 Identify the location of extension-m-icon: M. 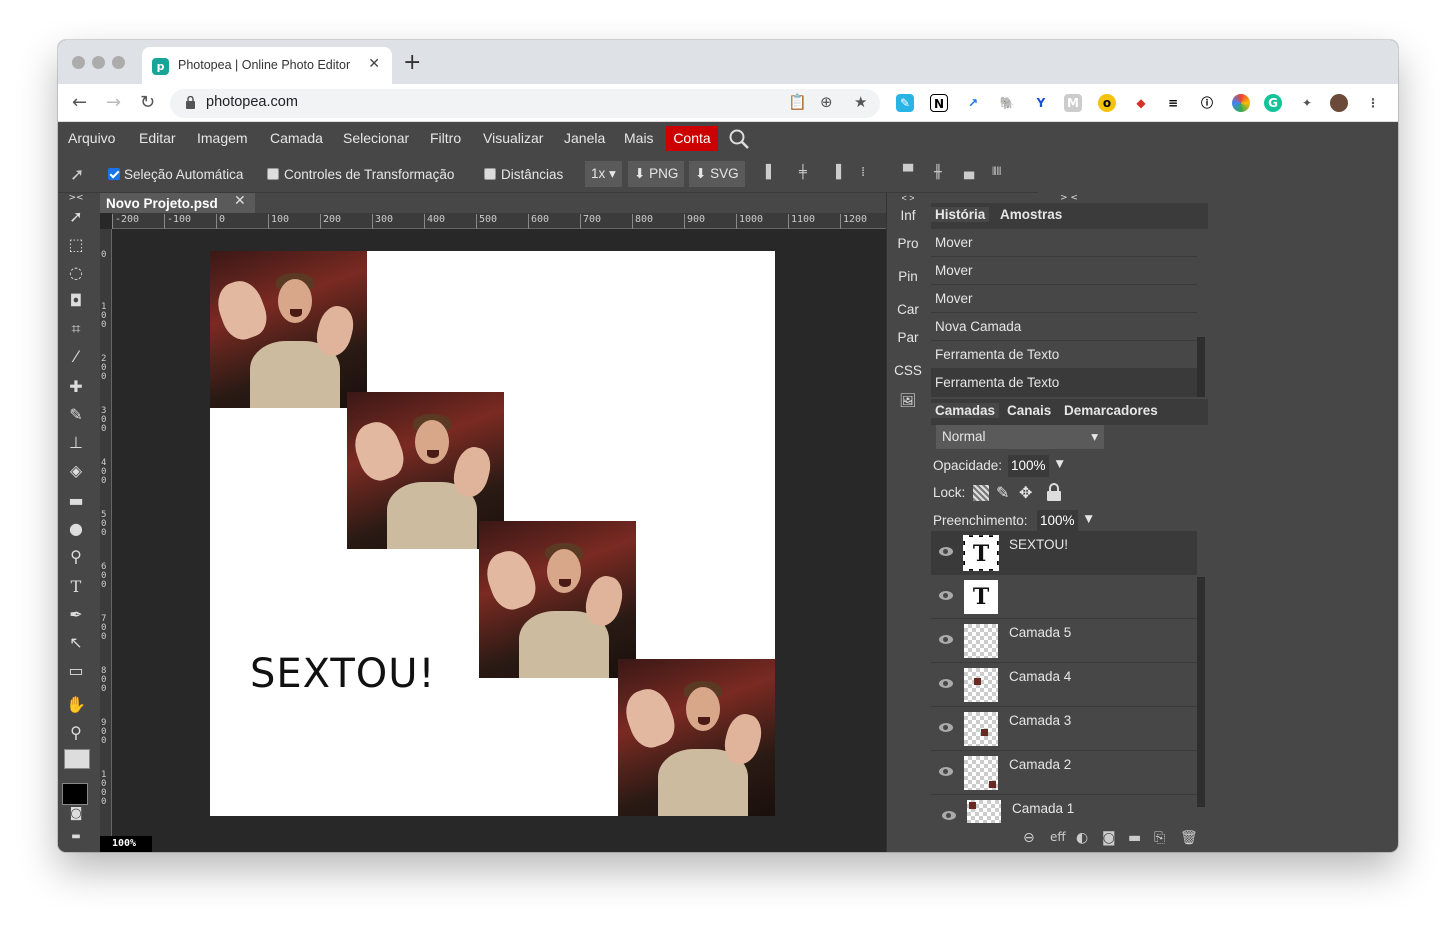
(1073, 103).